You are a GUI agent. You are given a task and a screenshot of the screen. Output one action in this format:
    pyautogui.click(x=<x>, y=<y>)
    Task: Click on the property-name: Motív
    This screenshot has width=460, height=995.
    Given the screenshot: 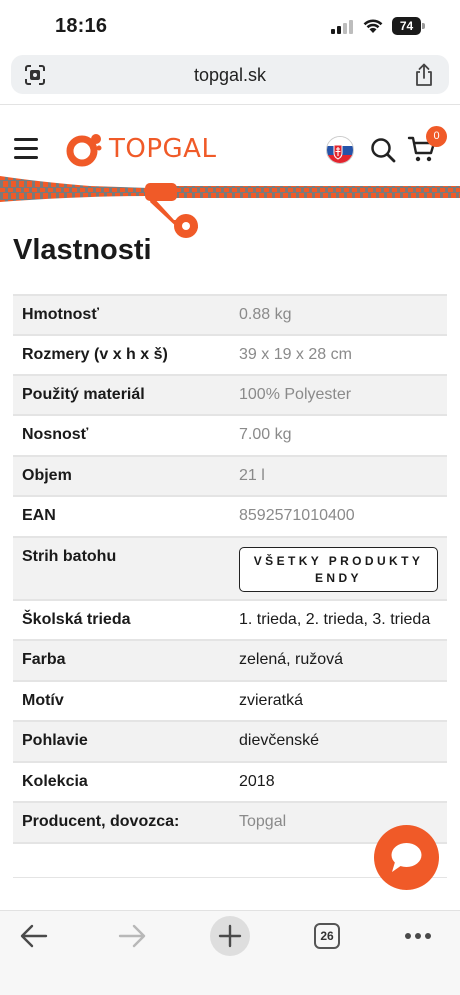 What is the action you would take?
    pyautogui.click(x=43, y=700)
    